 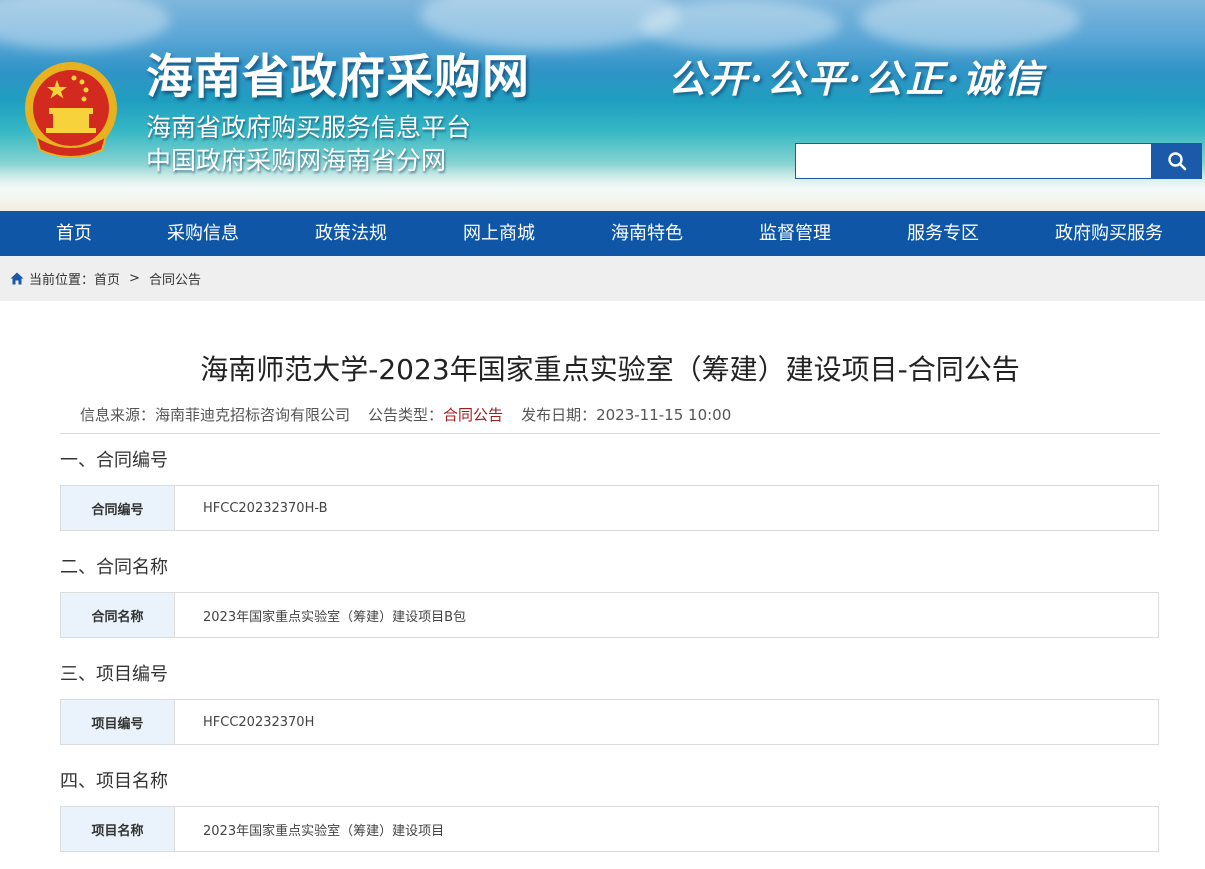 I want to click on nav-item-supervision: 监督管理, so click(x=795, y=233).